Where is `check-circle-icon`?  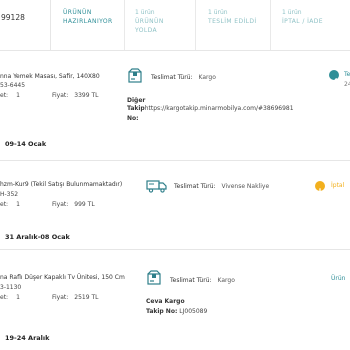 check-circle-icon is located at coordinates (334, 76).